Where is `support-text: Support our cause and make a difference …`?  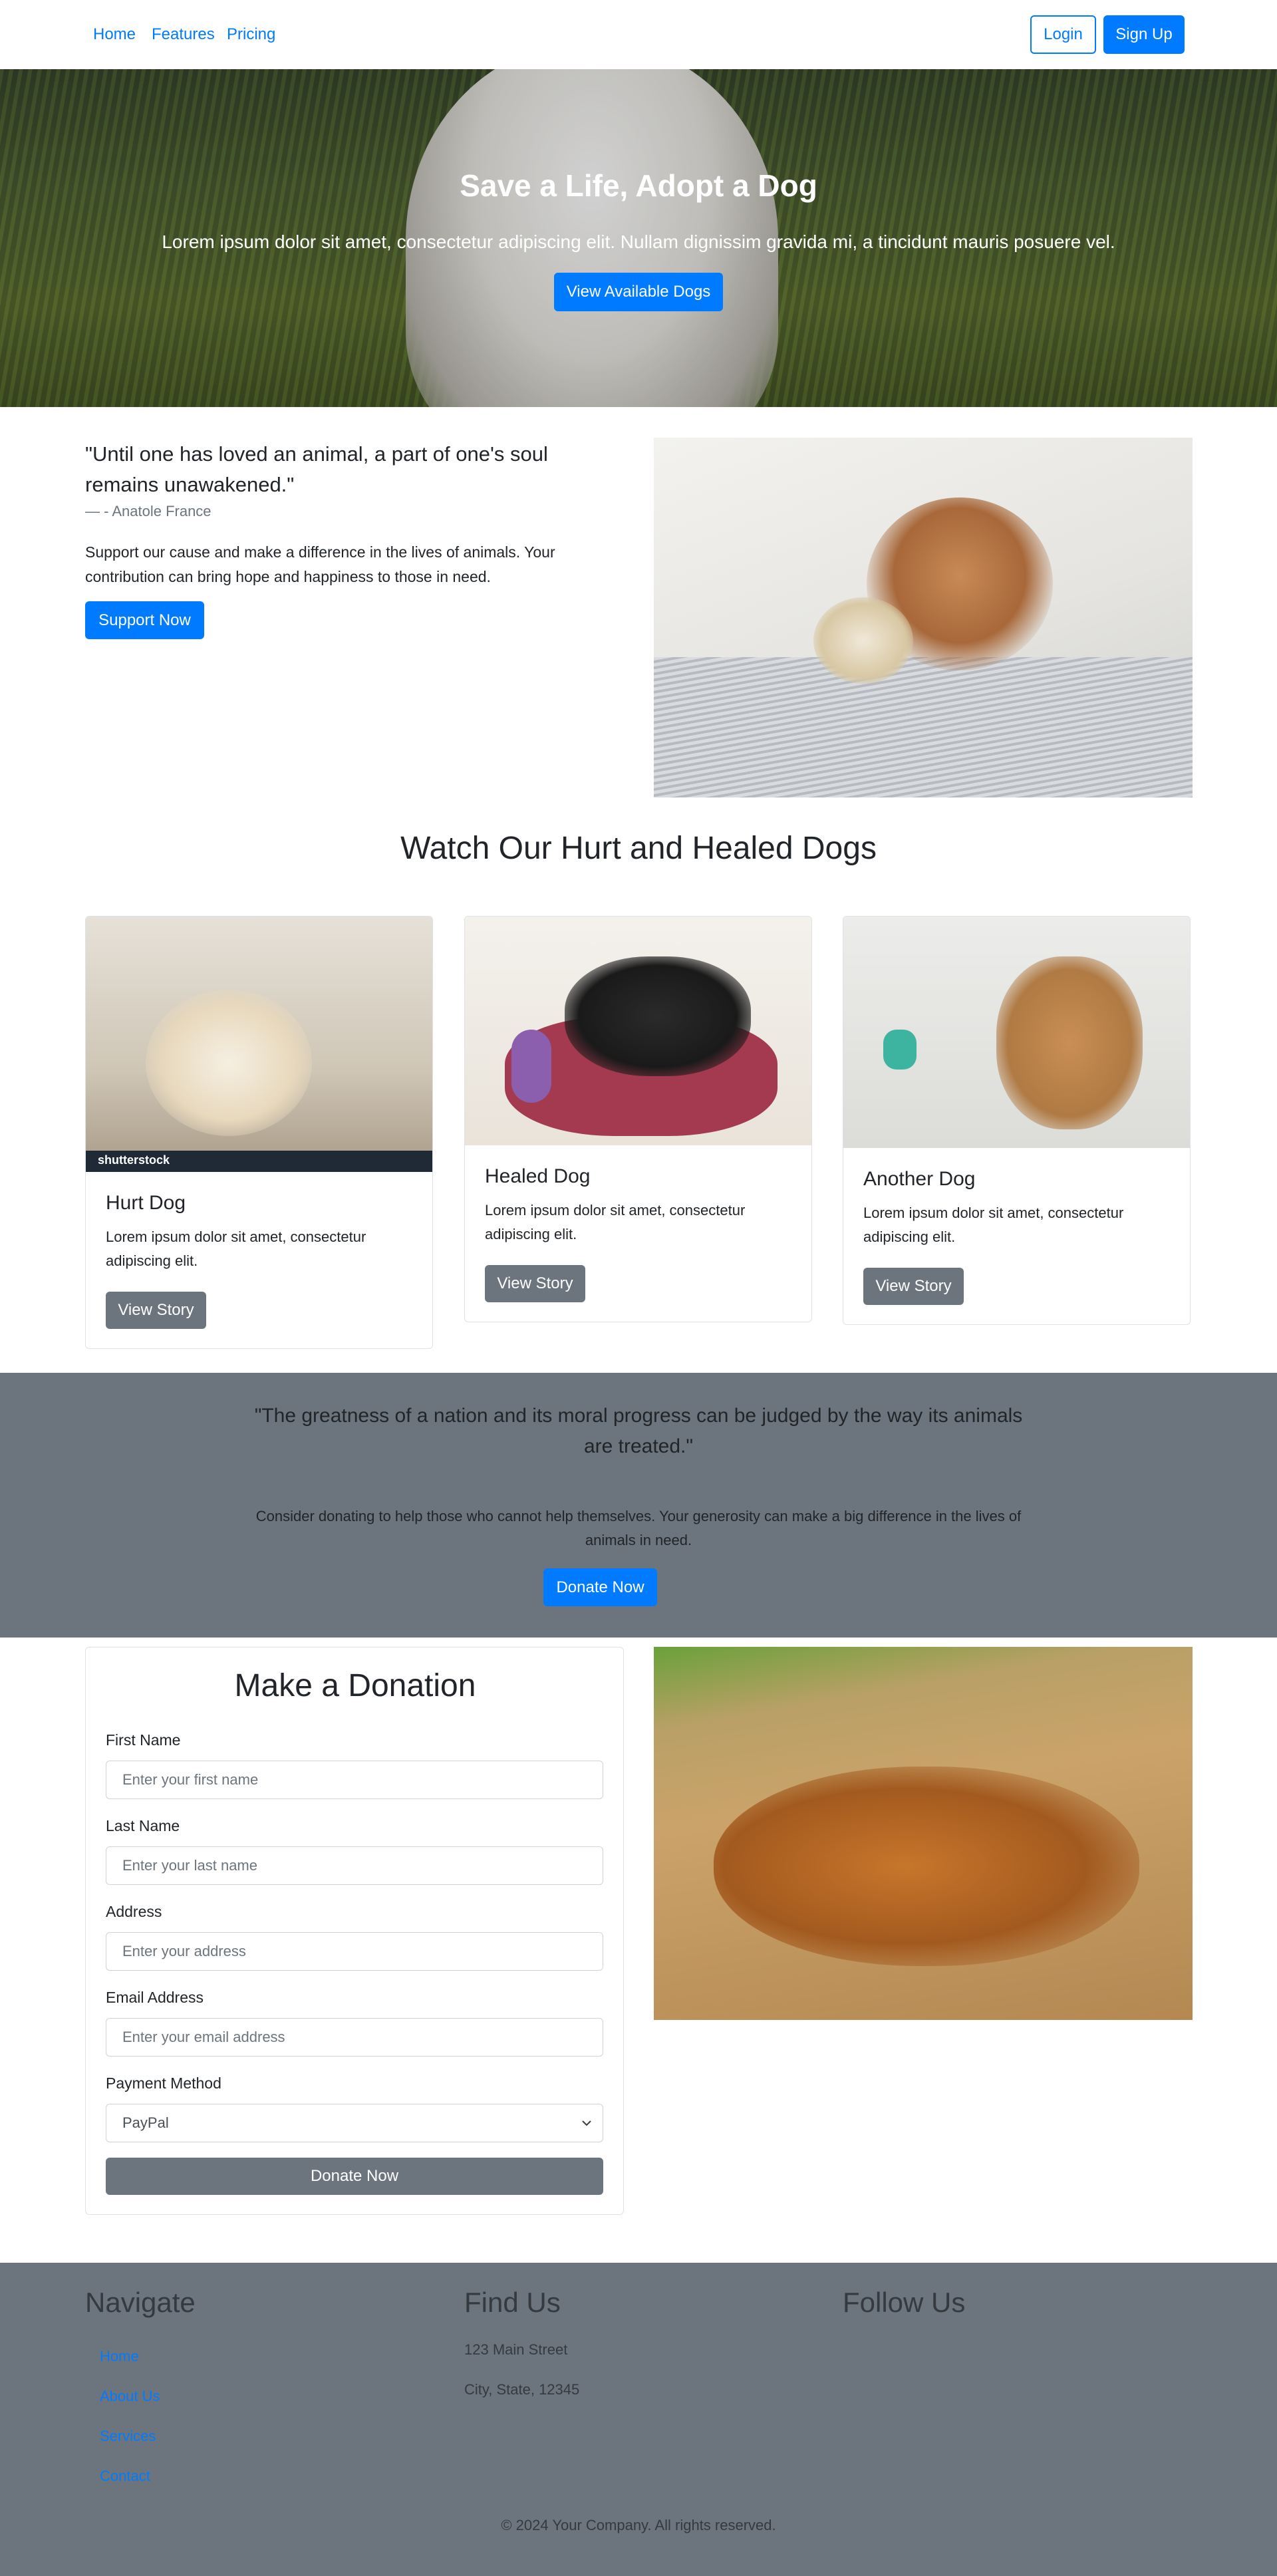
support-text: Support our cause and make a difference … is located at coordinates (320, 564).